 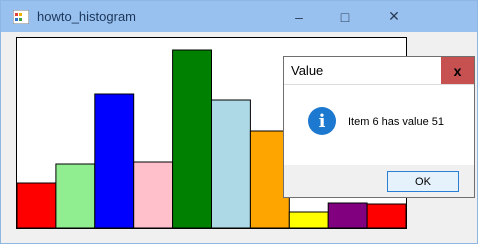 I want to click on close-icon: ✕, so click(x=394, y=16).